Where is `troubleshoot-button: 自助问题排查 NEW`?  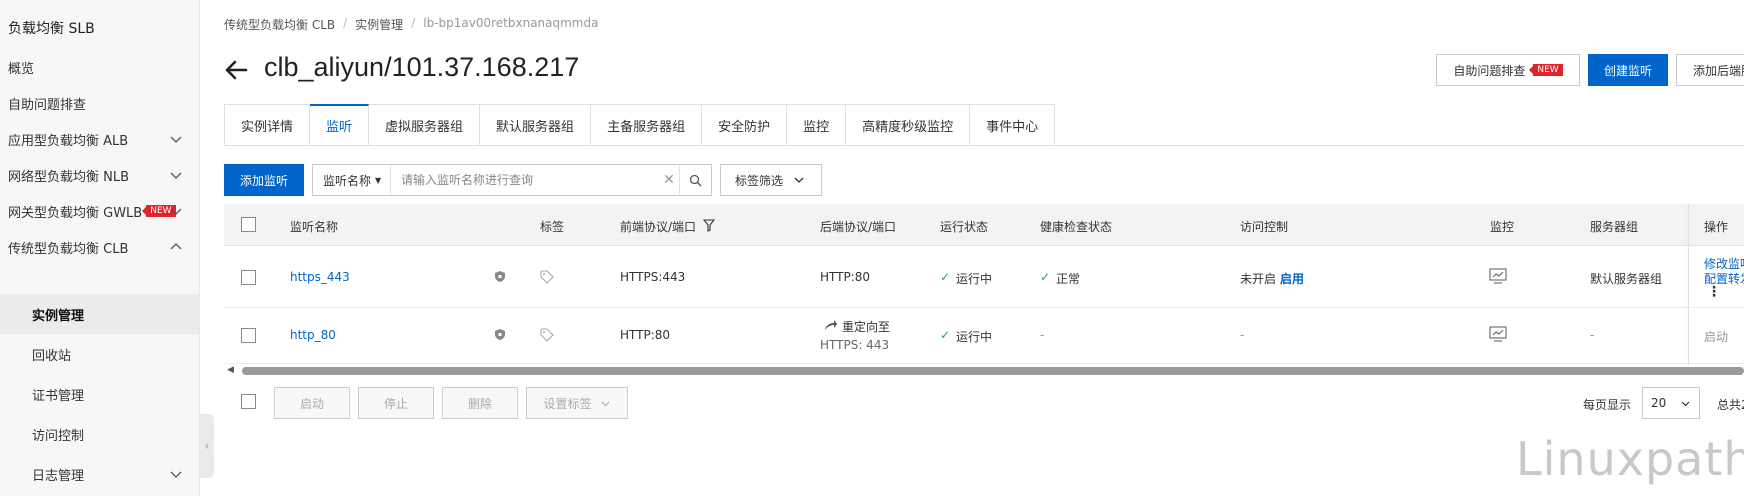 troubleshoot-button: 自助问题排查 NEW is located at coordinates (1508, 70).